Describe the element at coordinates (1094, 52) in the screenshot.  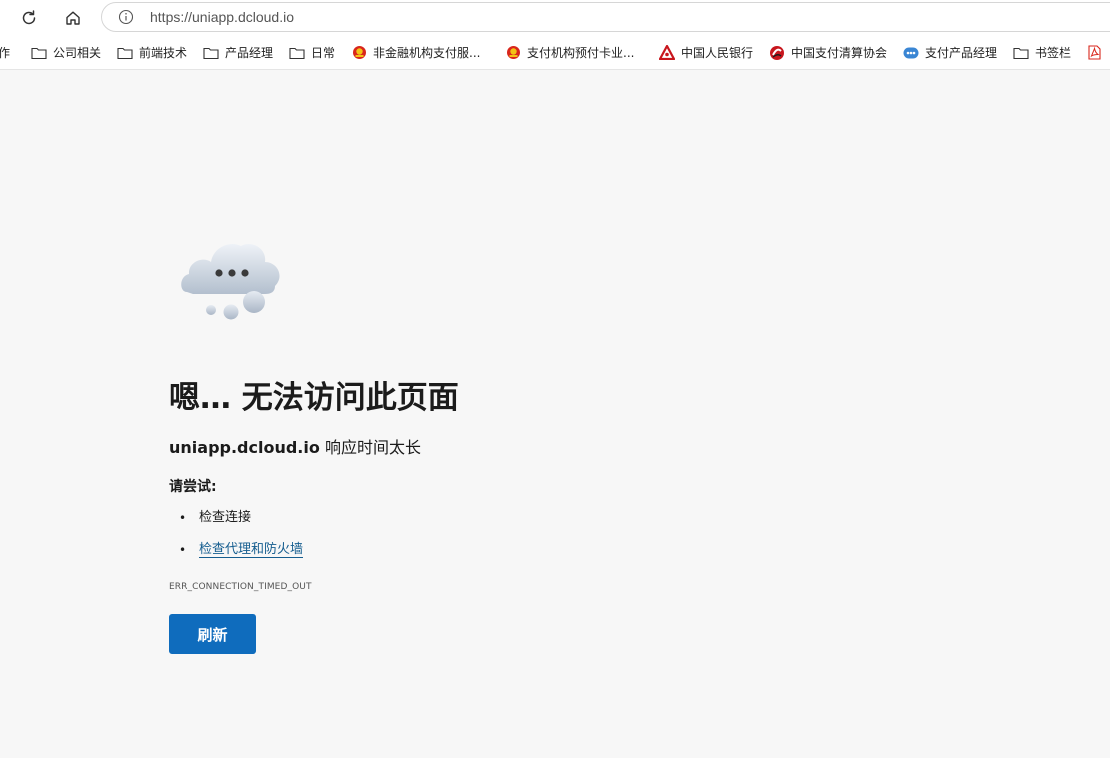
I see `pdf-icon` at that location.